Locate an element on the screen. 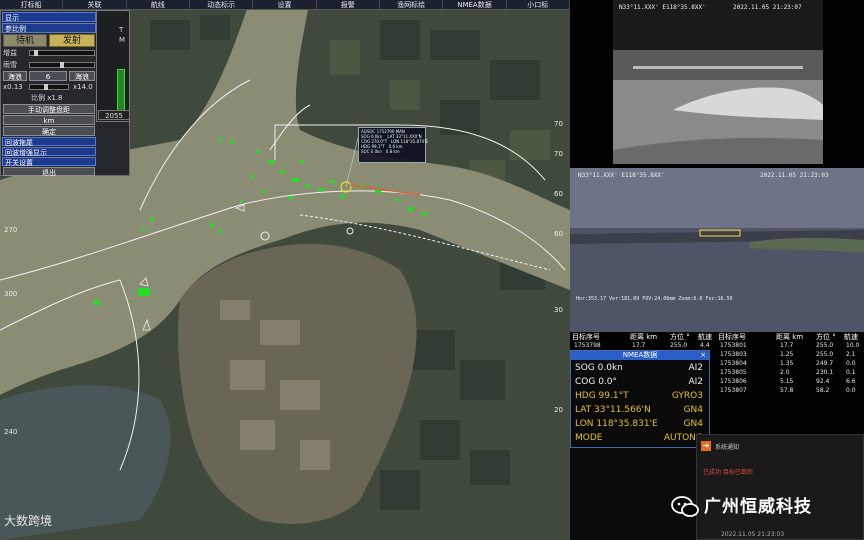 This screenshot has width=864, height=540. table-cell: 1753801 is located at coordinates (733, 345).